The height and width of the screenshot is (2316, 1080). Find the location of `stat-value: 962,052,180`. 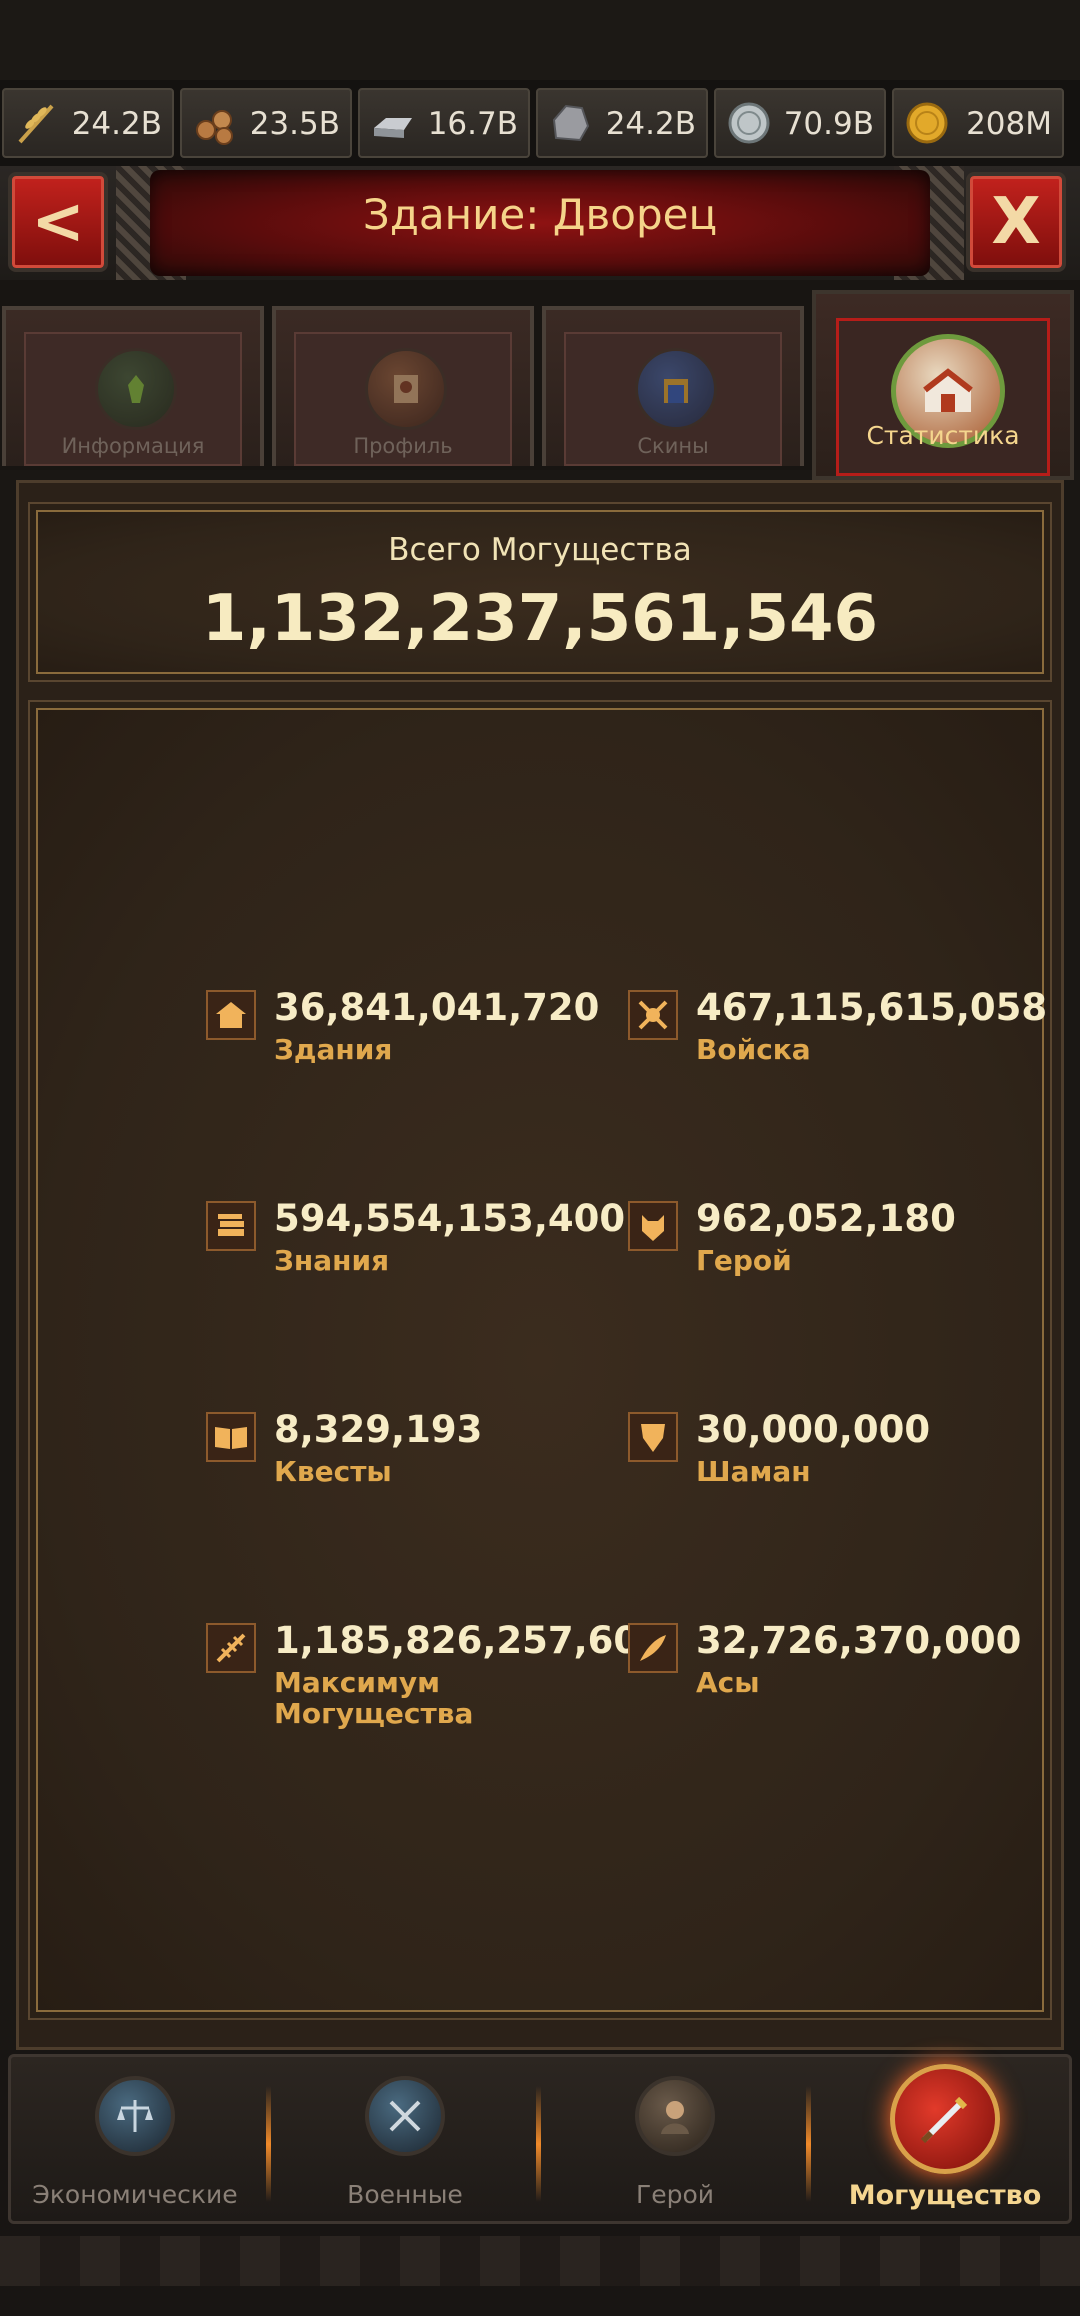

stat-value: 962,052,180 is located at coordinates (826, 1218).